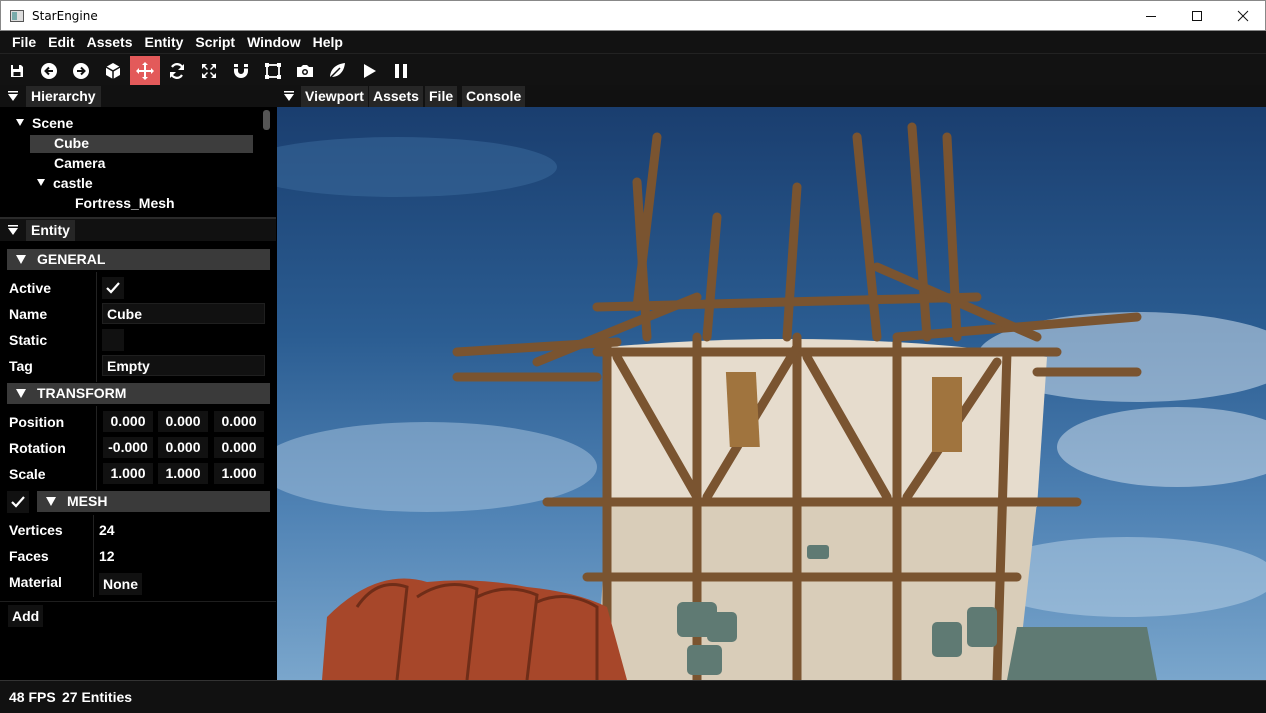 This screenshot has height=713, width=1266. I want to click on move-tool-button, so click(145, 71).